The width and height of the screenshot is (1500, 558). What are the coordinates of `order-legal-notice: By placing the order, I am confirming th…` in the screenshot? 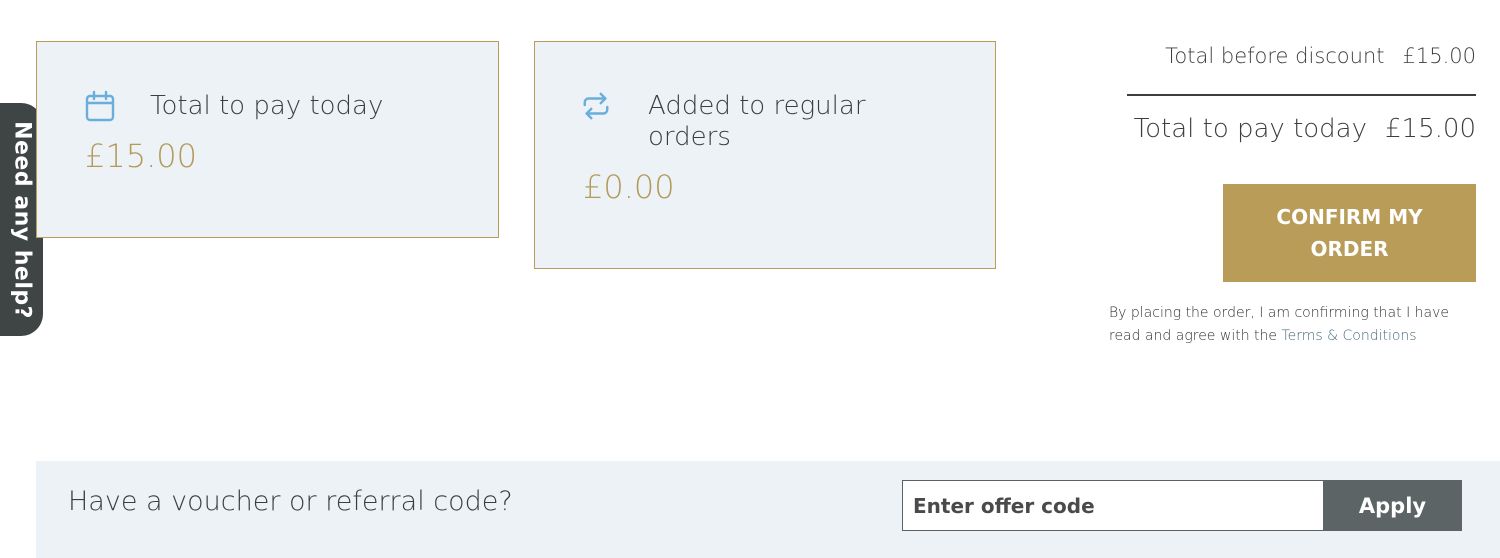 It's located at (1295, 325).